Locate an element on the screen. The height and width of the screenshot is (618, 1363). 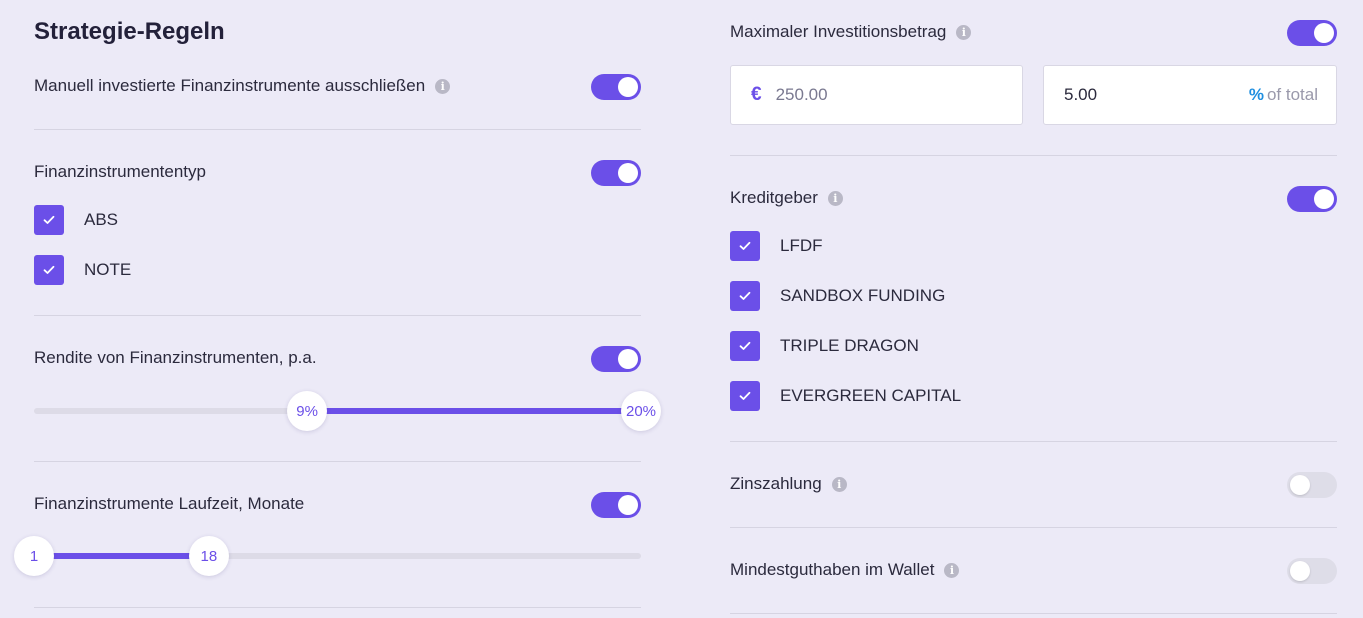
instrument-type-row: Finanzinstrumententyp is located at coordinates (120, 172).